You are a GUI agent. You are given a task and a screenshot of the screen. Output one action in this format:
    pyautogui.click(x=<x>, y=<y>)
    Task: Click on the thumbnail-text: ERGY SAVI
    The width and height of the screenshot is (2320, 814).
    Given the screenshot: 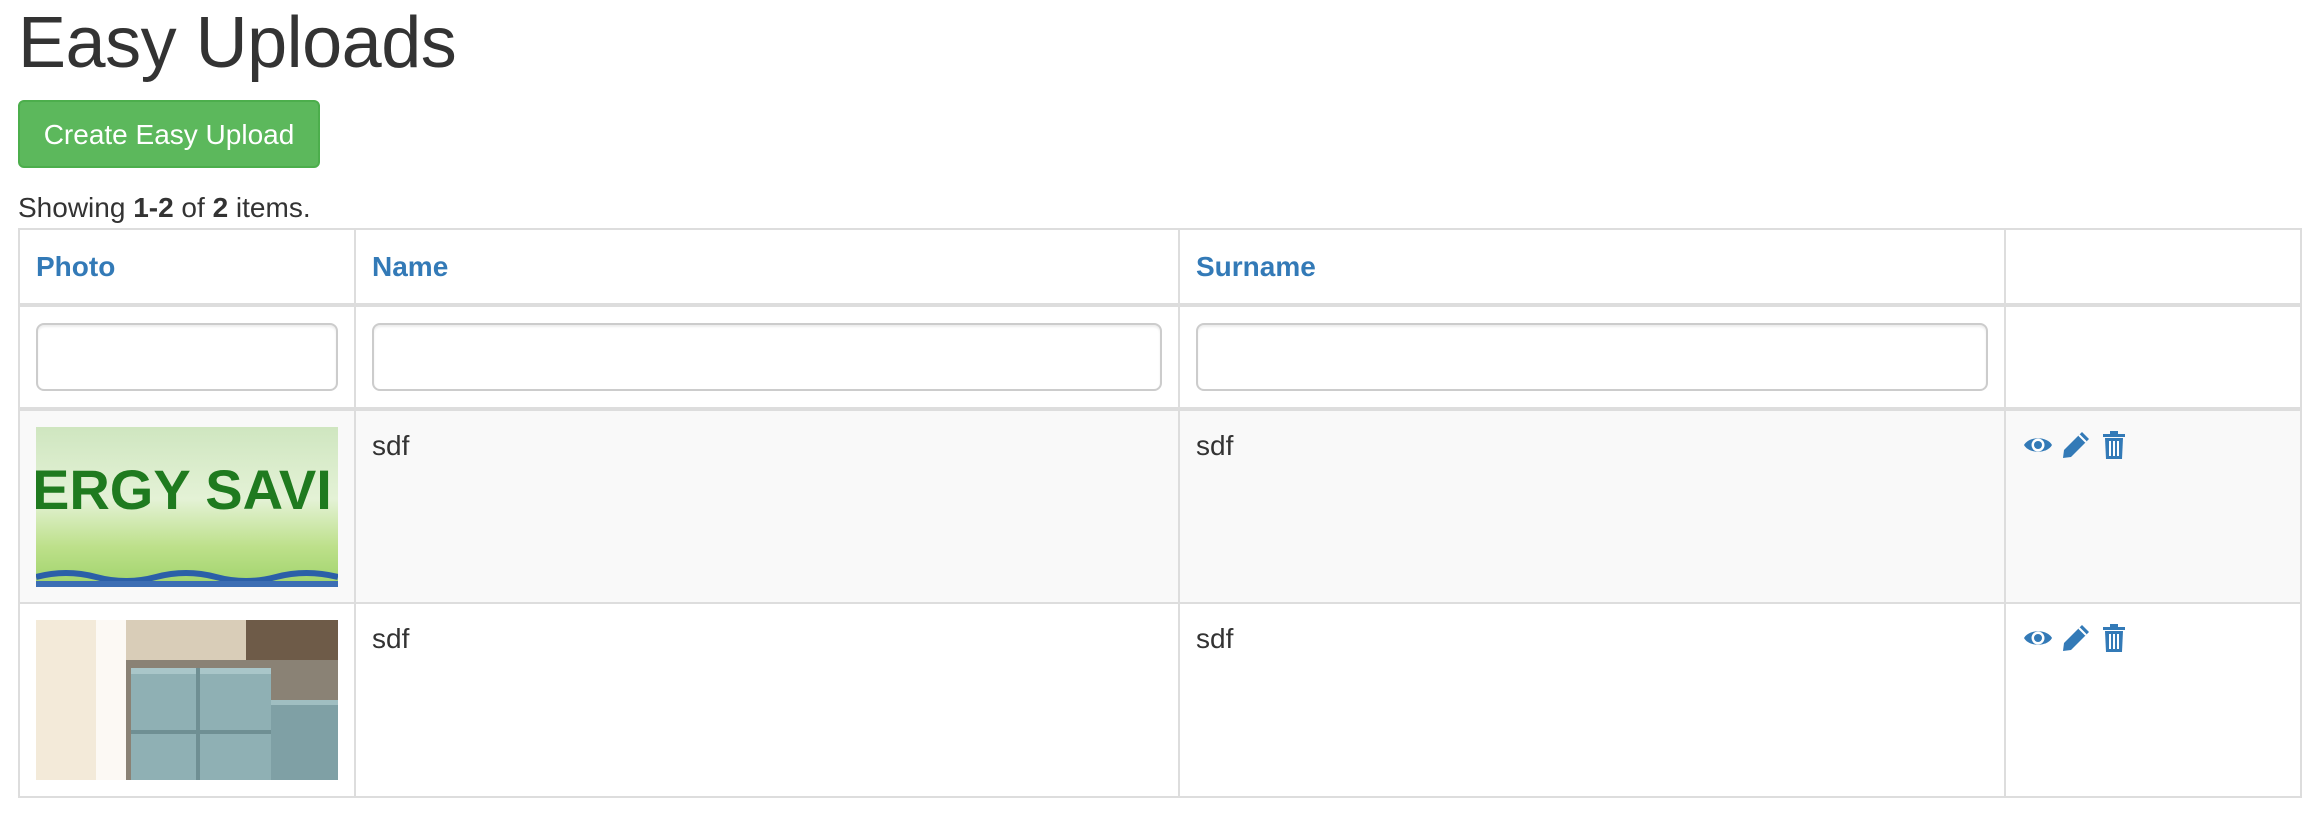 What is the action you would take?
    pyautogui.click(x=184, y=489)
    